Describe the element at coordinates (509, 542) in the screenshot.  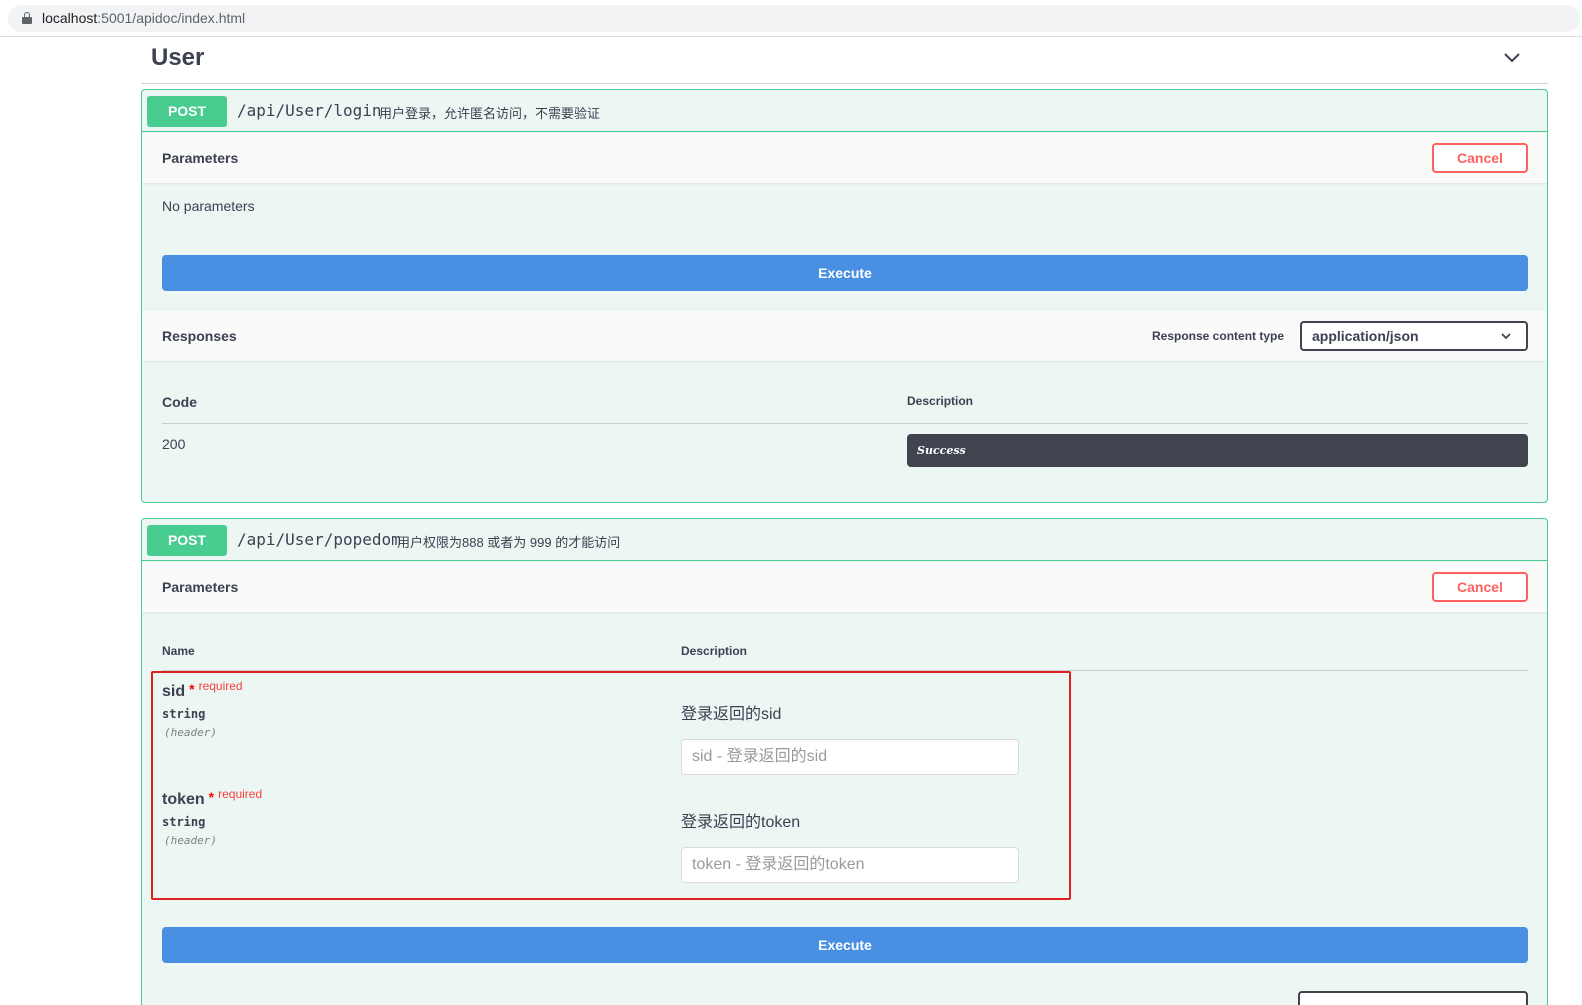
I see `endpoint-summary: 用户权限为888 或者为 999 的才能访问` at that location.